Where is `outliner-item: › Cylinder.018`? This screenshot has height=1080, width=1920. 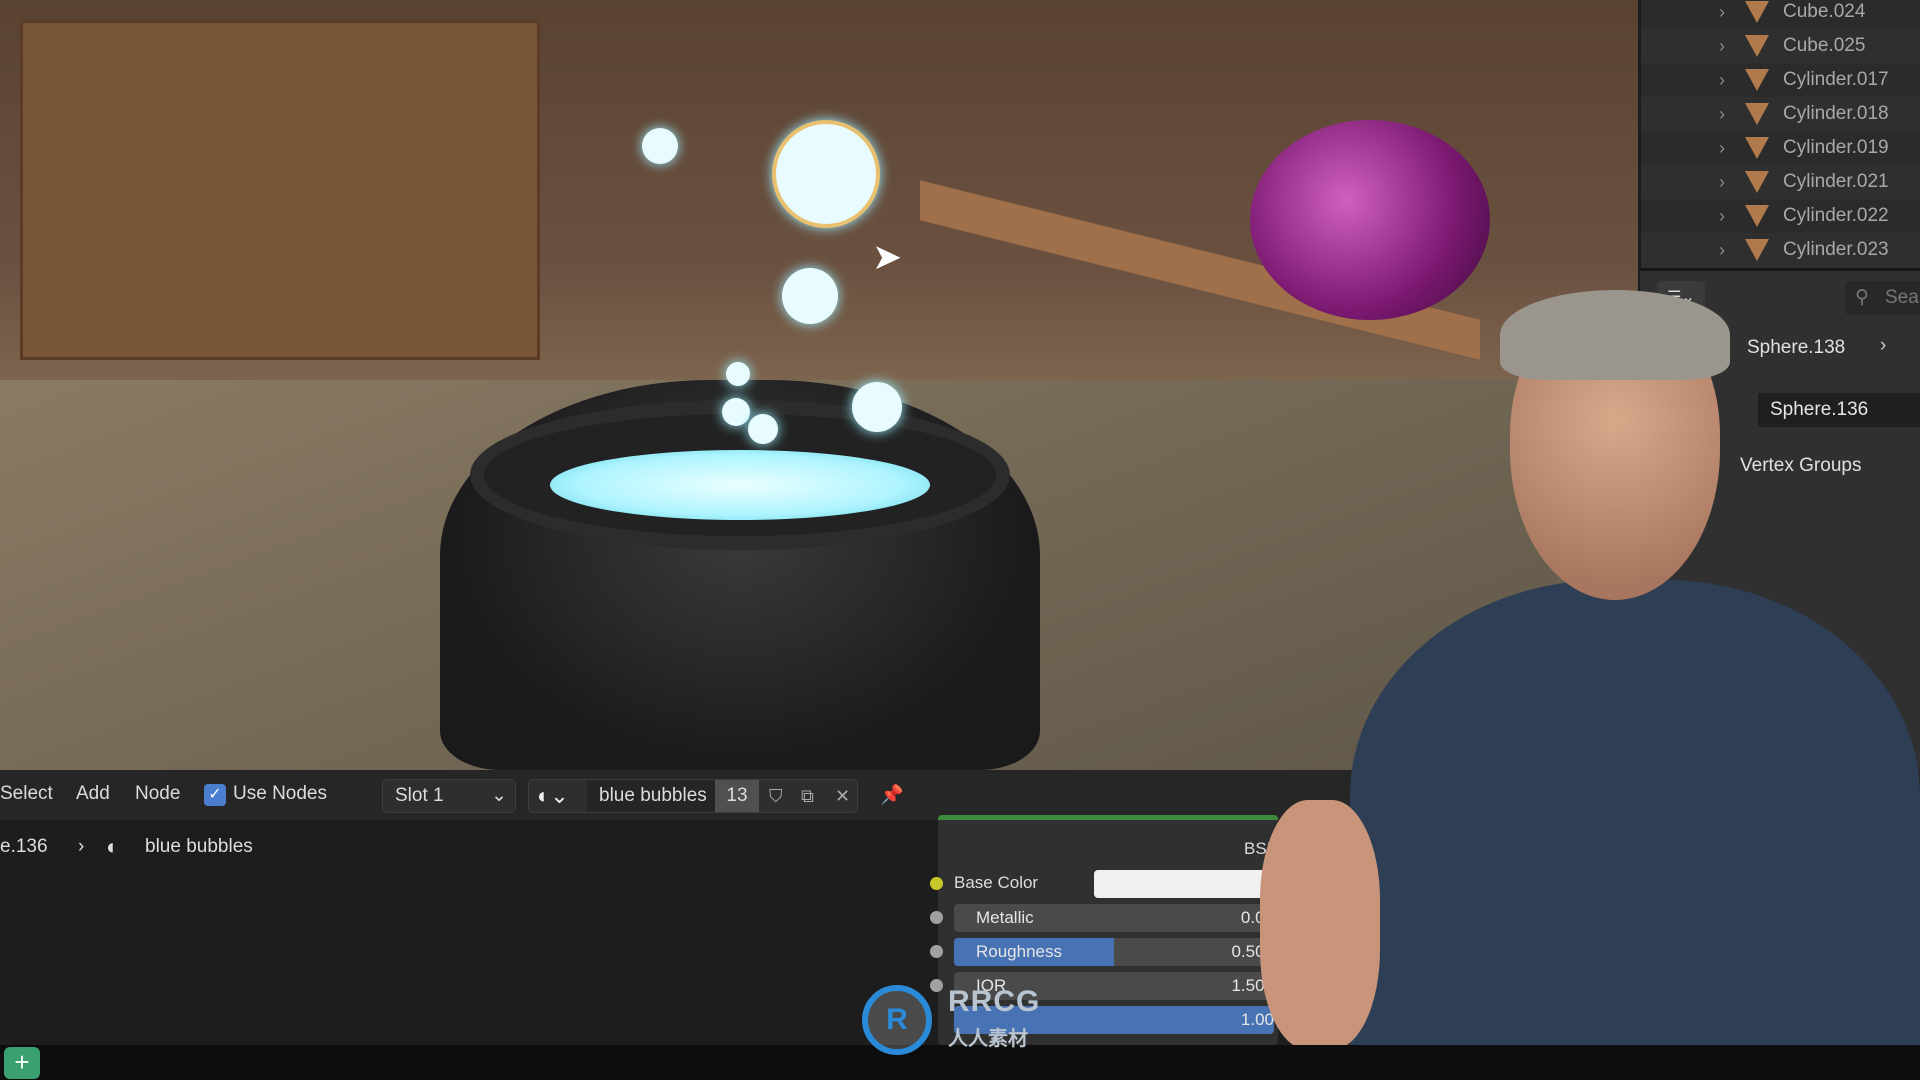
outliner-item: › Cylinder.018 is located at coordinates (1780, 114).